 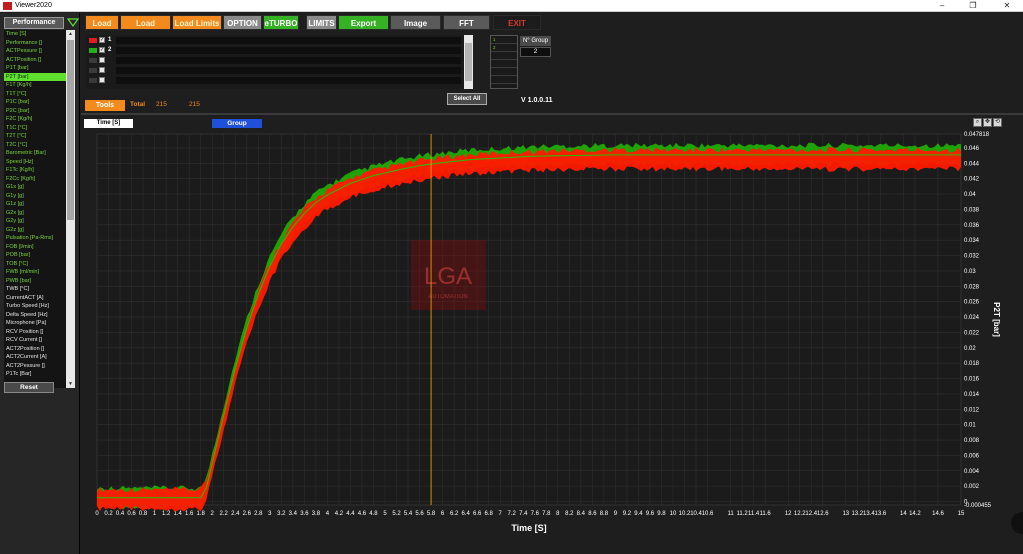 What do you see at coordinates (35, 204) in the screenshot?
I see `signal-item: G1z [g]` at bounding box center [35, 204].